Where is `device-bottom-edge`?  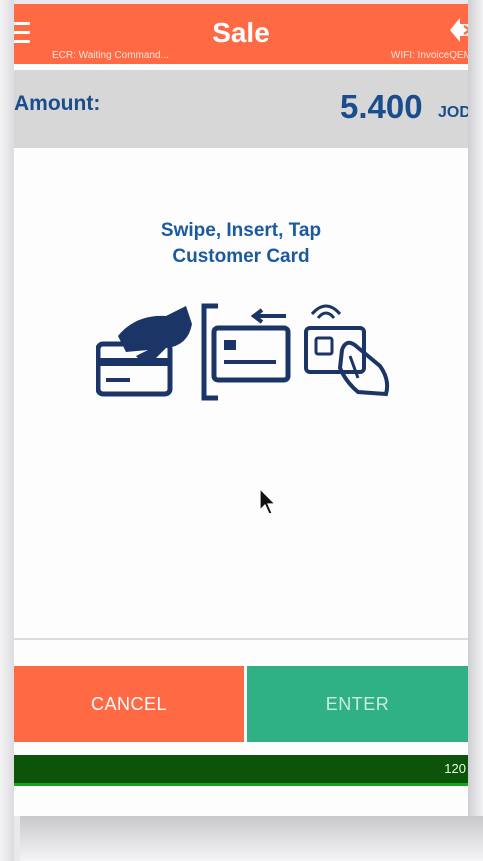
device-bottom-edge is located at coordinates (251, 838).